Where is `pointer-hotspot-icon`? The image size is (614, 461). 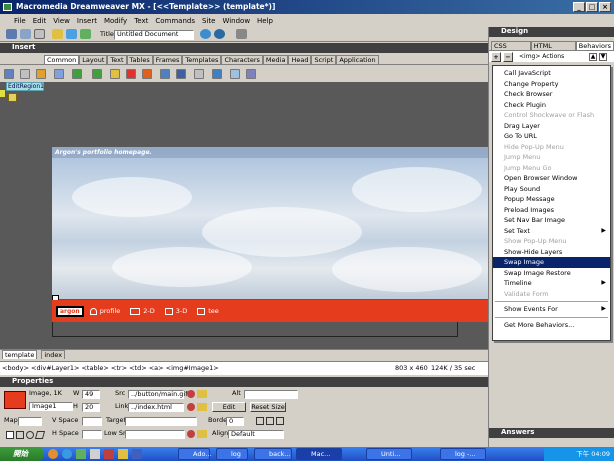
pointer-hotspot-icon is located at coordinates (10, 435).